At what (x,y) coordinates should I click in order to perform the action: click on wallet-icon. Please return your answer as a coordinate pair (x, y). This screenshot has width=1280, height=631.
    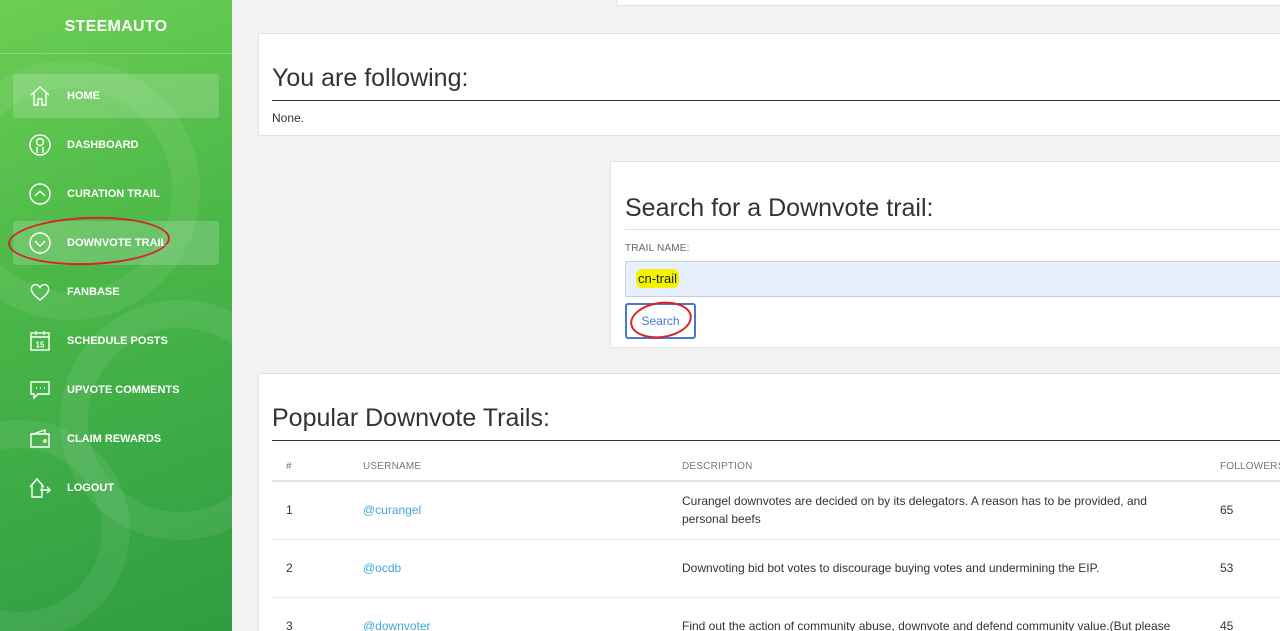
    Looking at the image, I should click on (40, 439).